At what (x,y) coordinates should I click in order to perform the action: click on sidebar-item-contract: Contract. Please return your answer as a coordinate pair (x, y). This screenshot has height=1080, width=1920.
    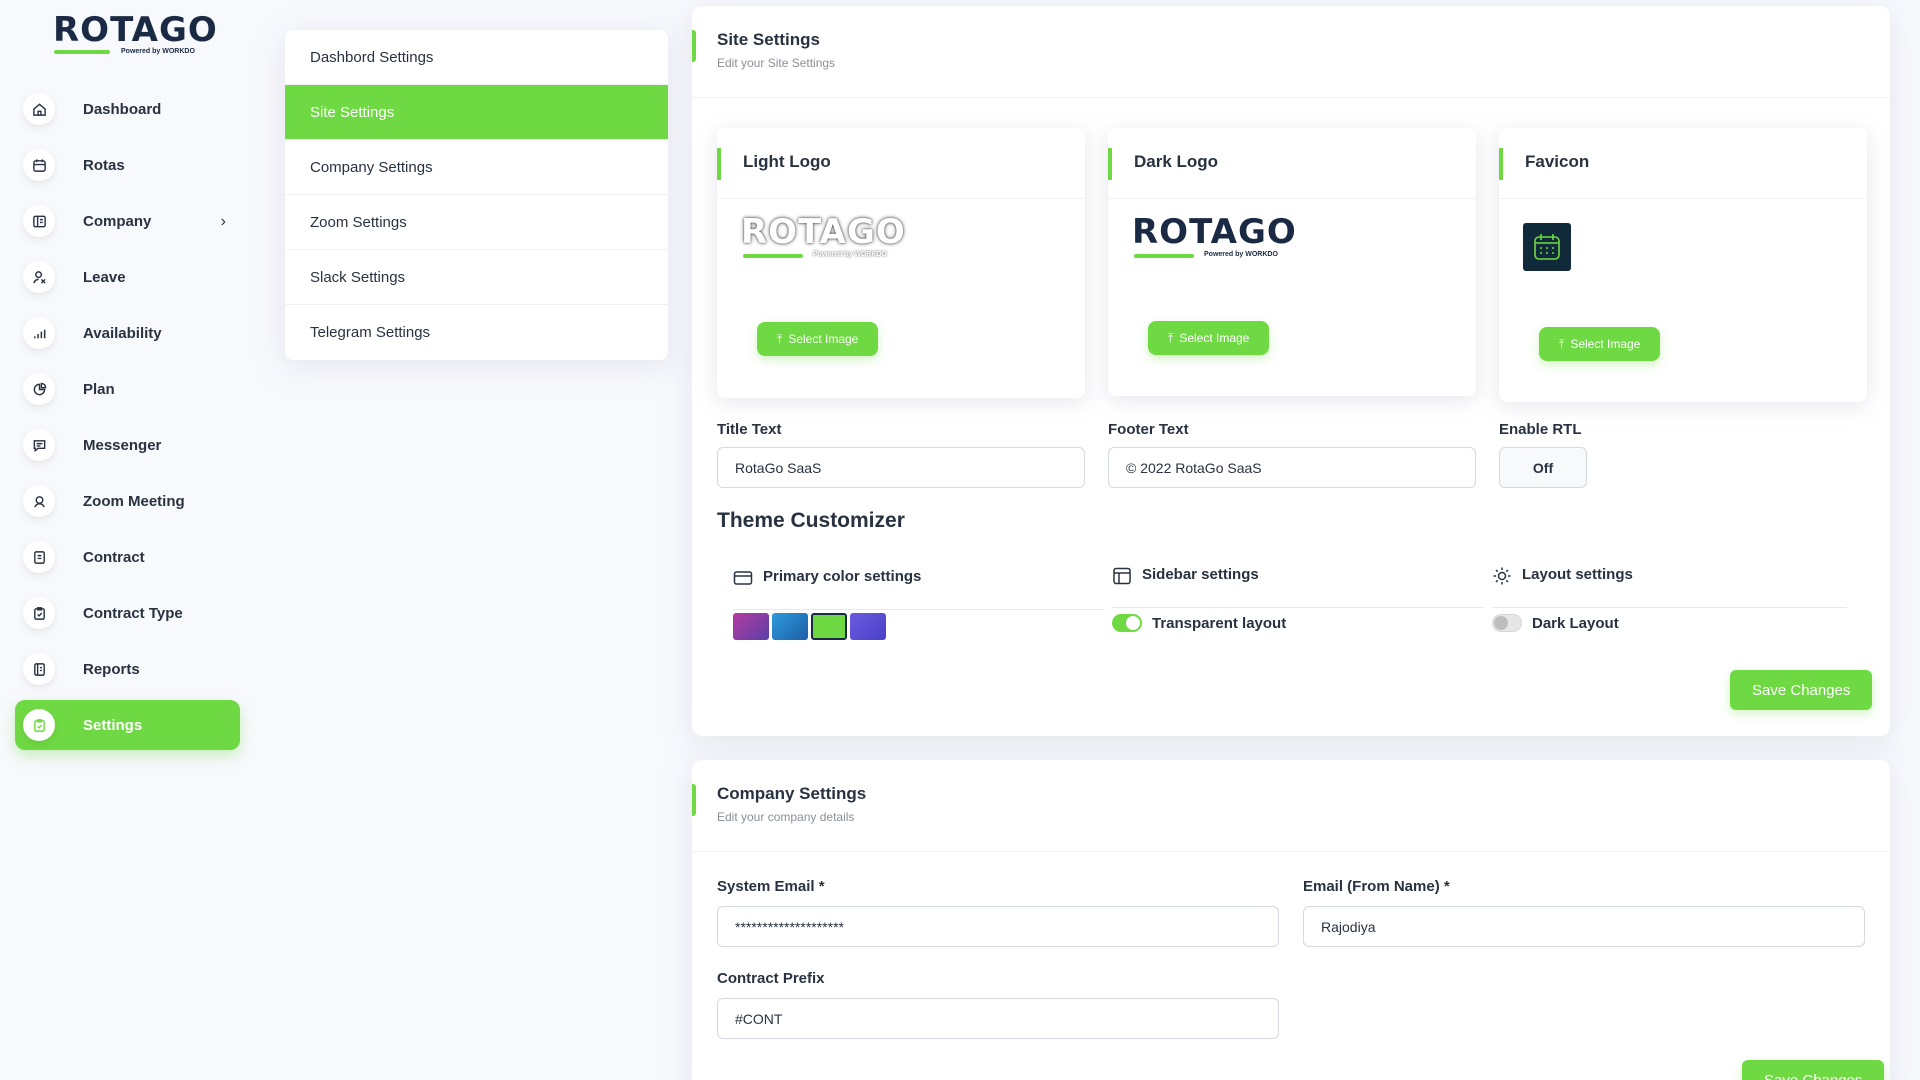
    Looking at the image, I should click on (127, 557).